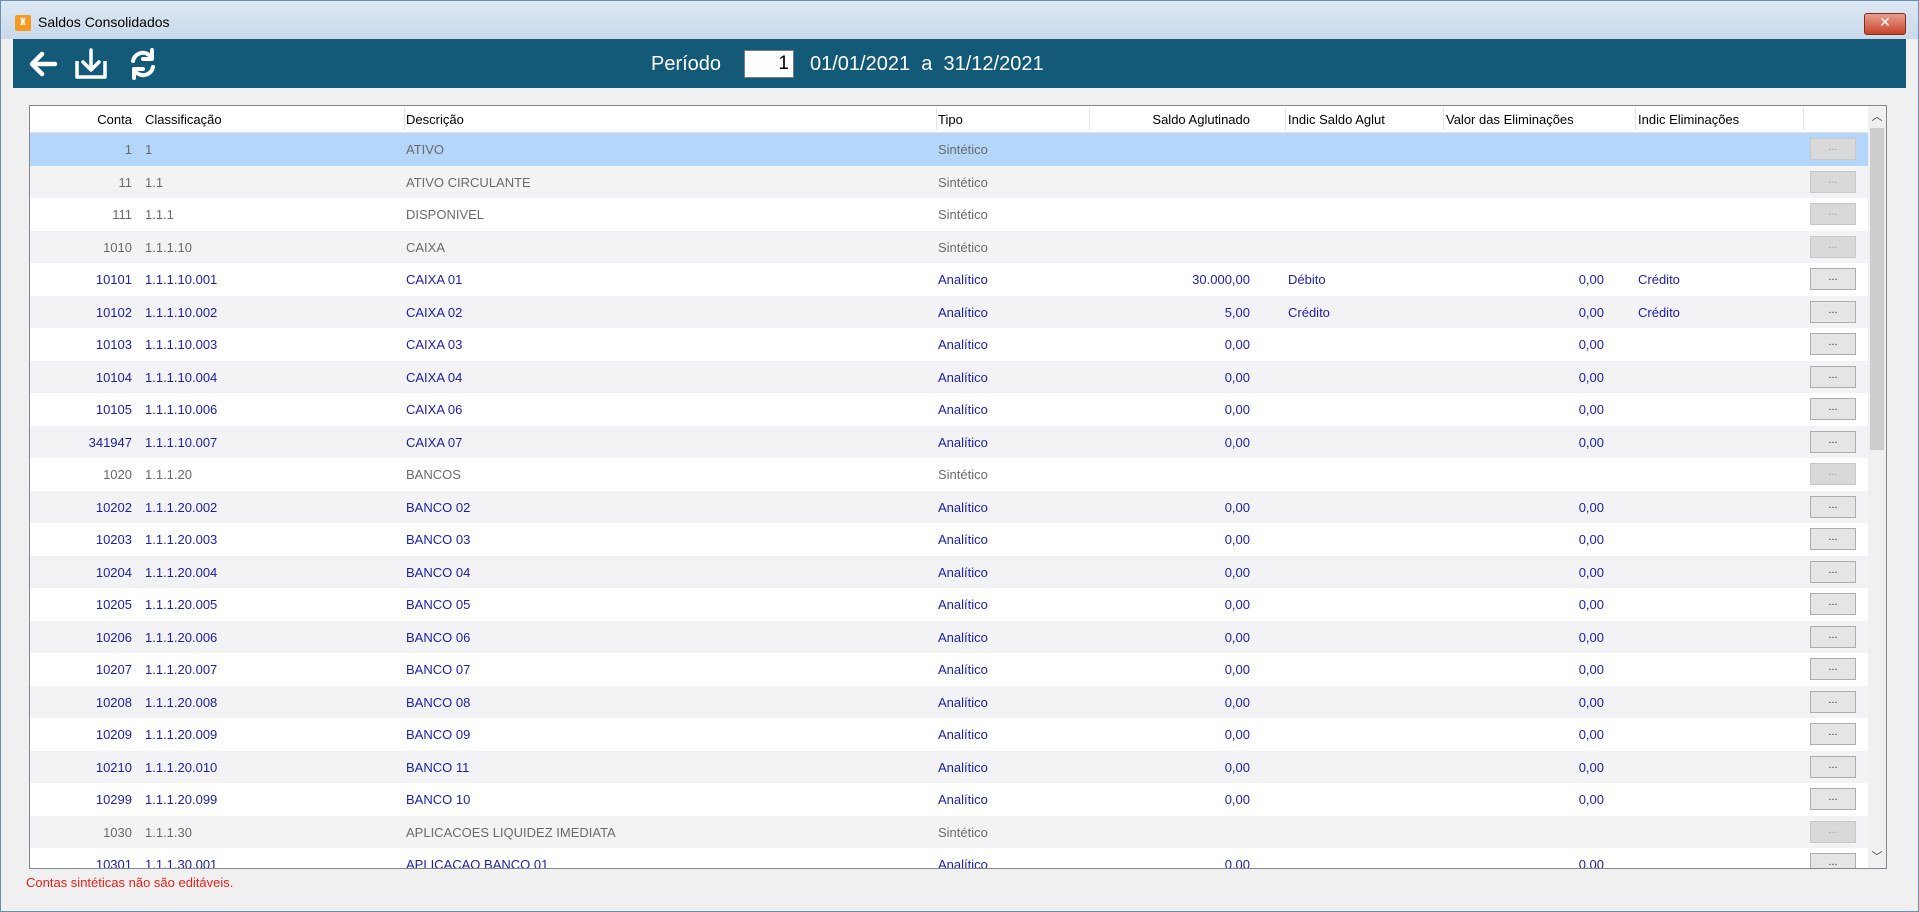 The image size is (1919, 912). I want to click on period-input: 1, so click(769, 64).